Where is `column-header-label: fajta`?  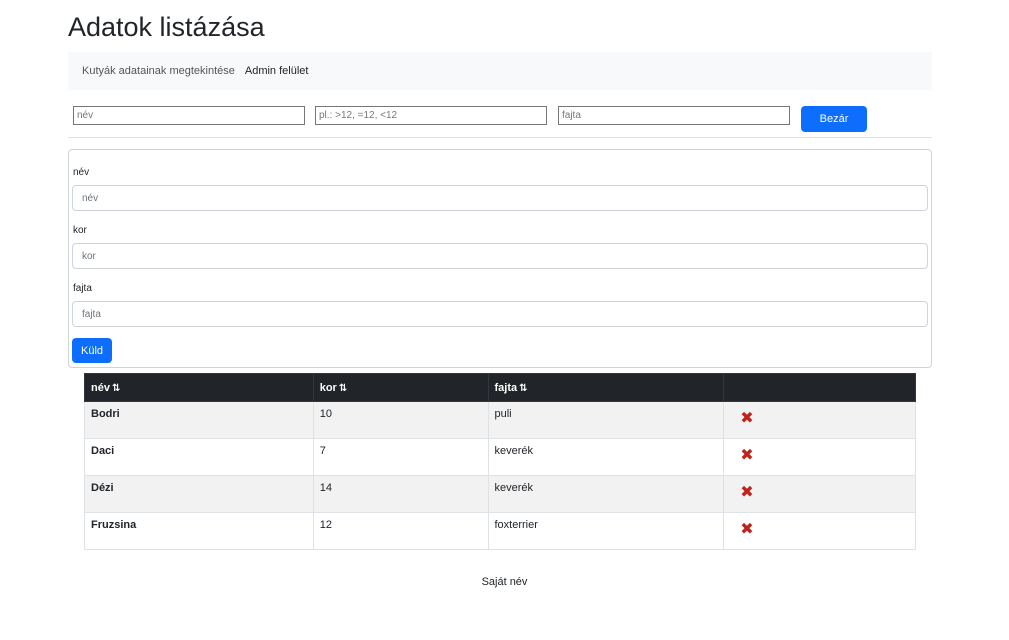
column-header-label: fajta is located at coordinates (506, 387).